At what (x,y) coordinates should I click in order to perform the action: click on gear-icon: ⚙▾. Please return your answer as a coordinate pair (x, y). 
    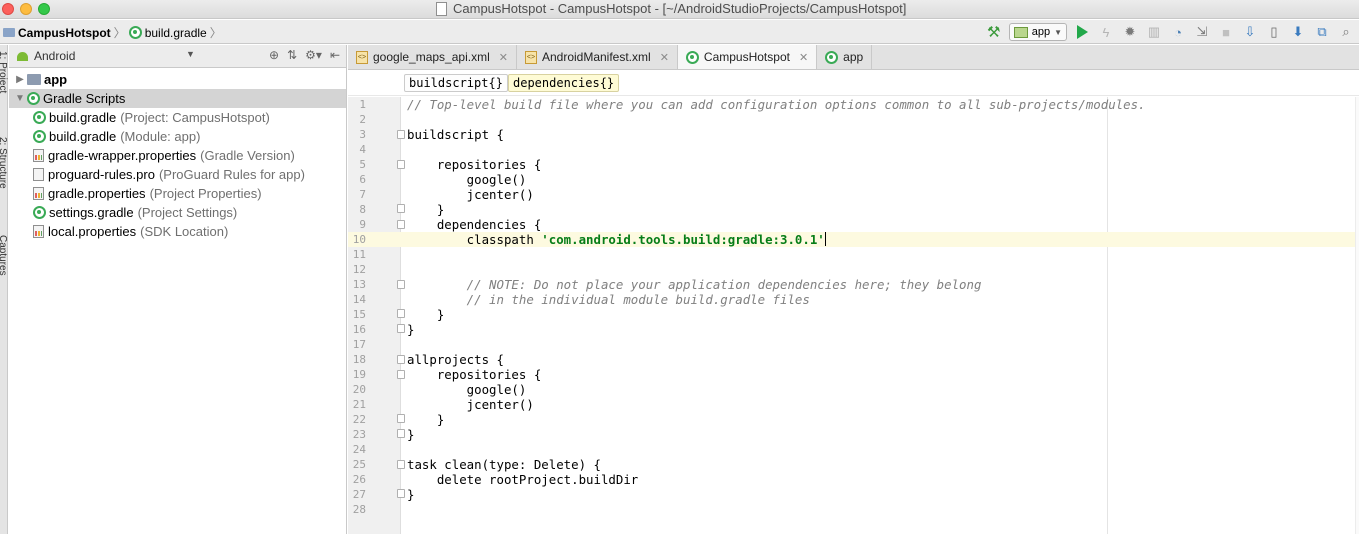
    Looking at the image, I should click on (313, 55).